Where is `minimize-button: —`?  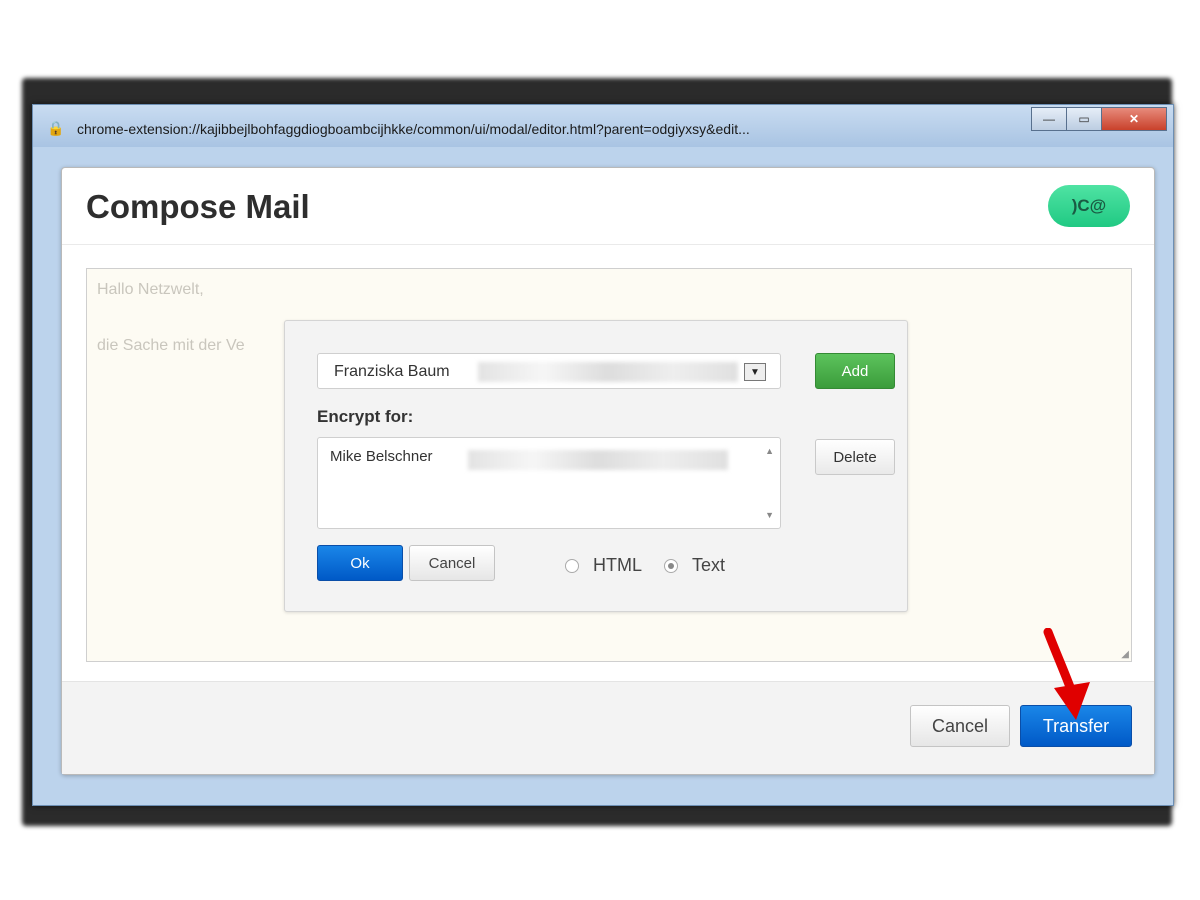 minimize-button: — is located at coordinates (1049, 119).